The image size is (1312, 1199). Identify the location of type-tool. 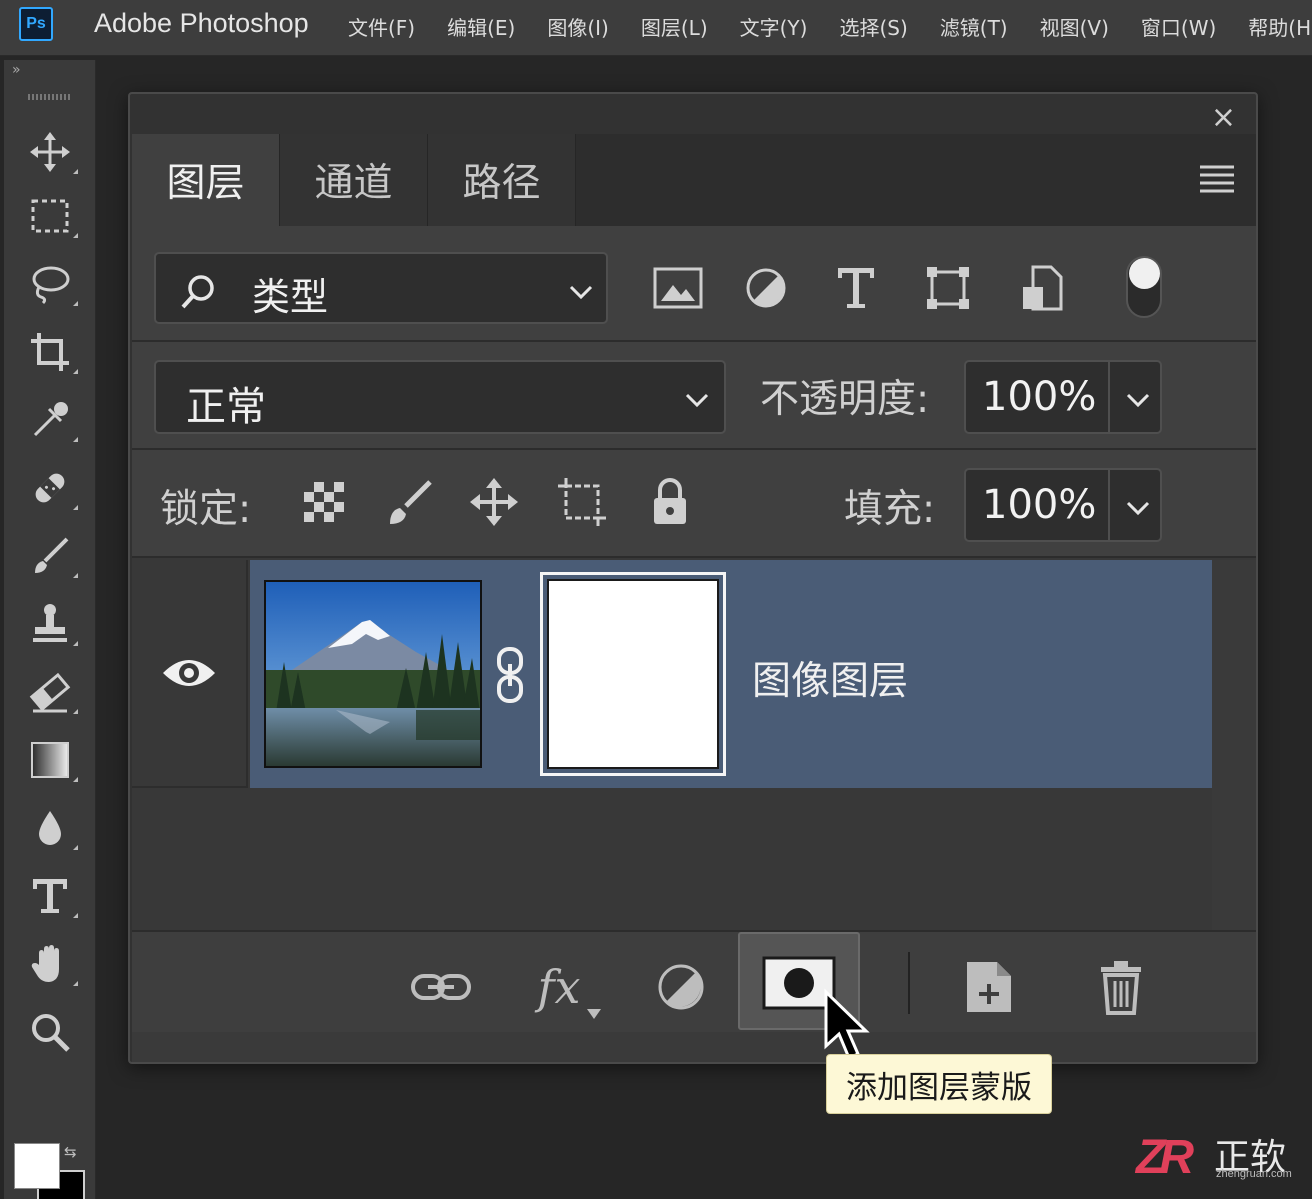
(50, 896).